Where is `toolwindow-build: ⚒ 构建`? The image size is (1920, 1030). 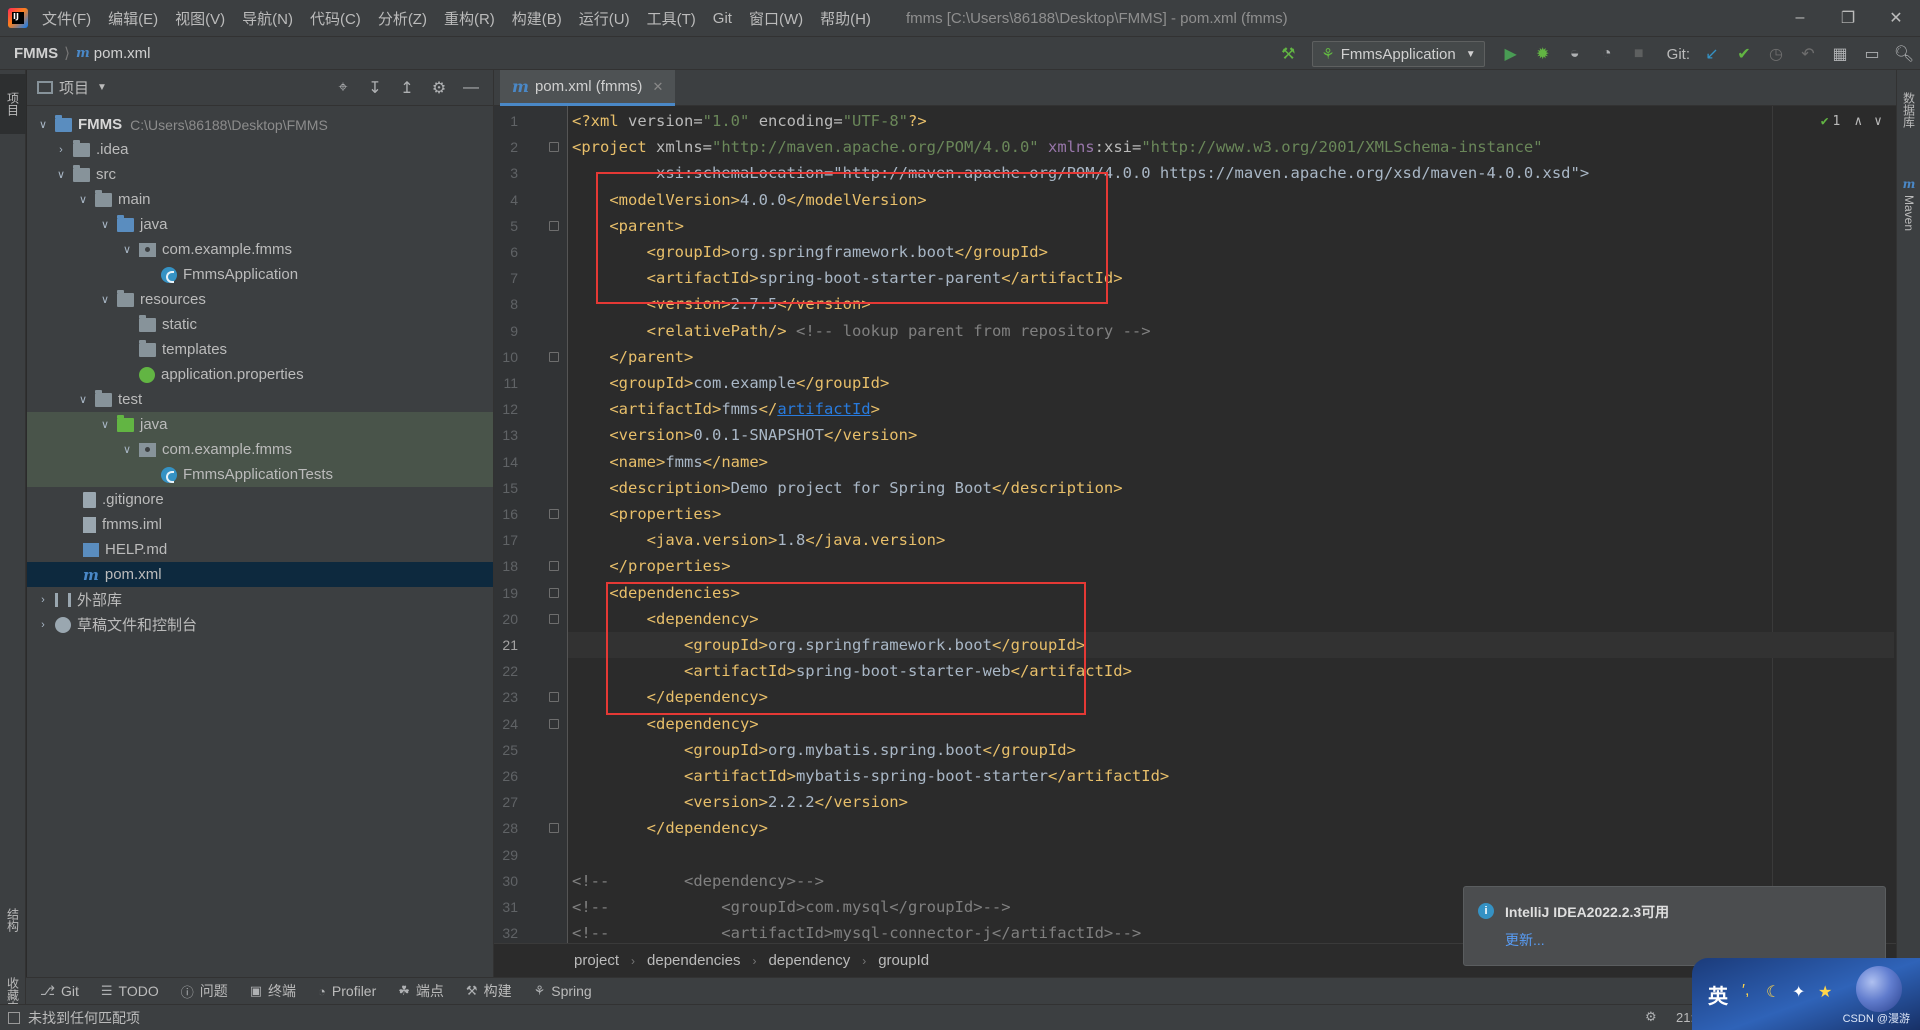 toolwindow-build: ⚒ 构建 is located at coordinates (489, 991).